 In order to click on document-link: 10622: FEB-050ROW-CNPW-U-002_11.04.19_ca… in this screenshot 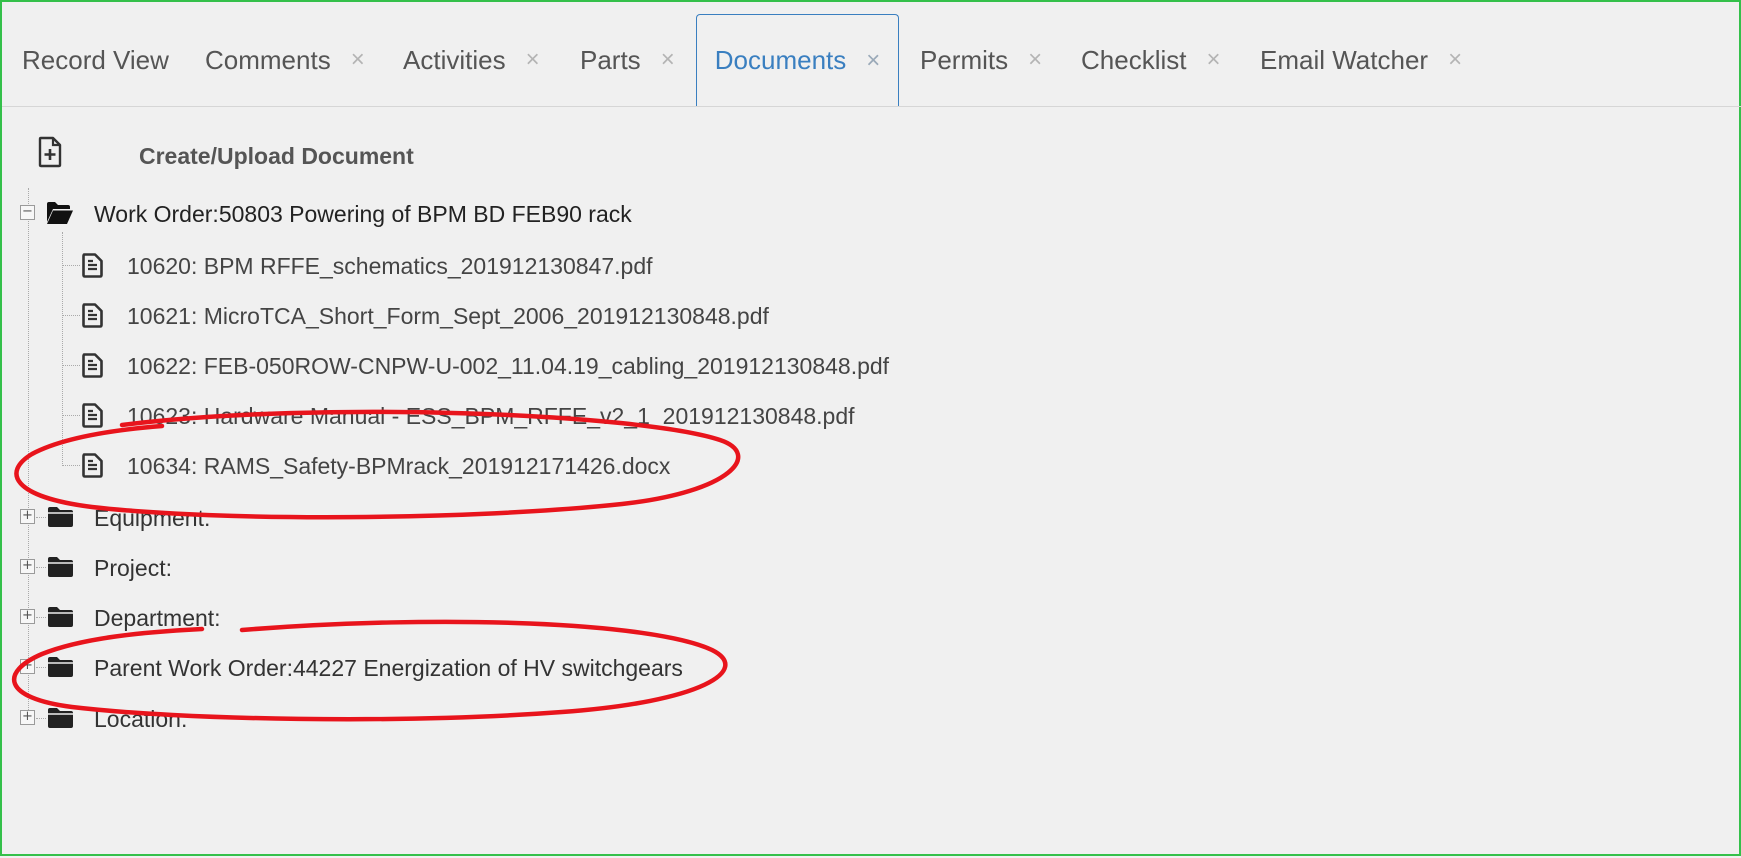, I will do `click(508, 366)`.